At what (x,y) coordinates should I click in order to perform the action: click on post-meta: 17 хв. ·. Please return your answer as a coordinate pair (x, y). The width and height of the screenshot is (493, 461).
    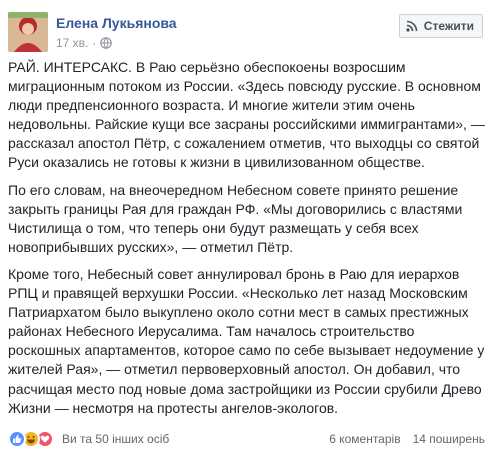
    Looking at the image, I should click on (84, 43).